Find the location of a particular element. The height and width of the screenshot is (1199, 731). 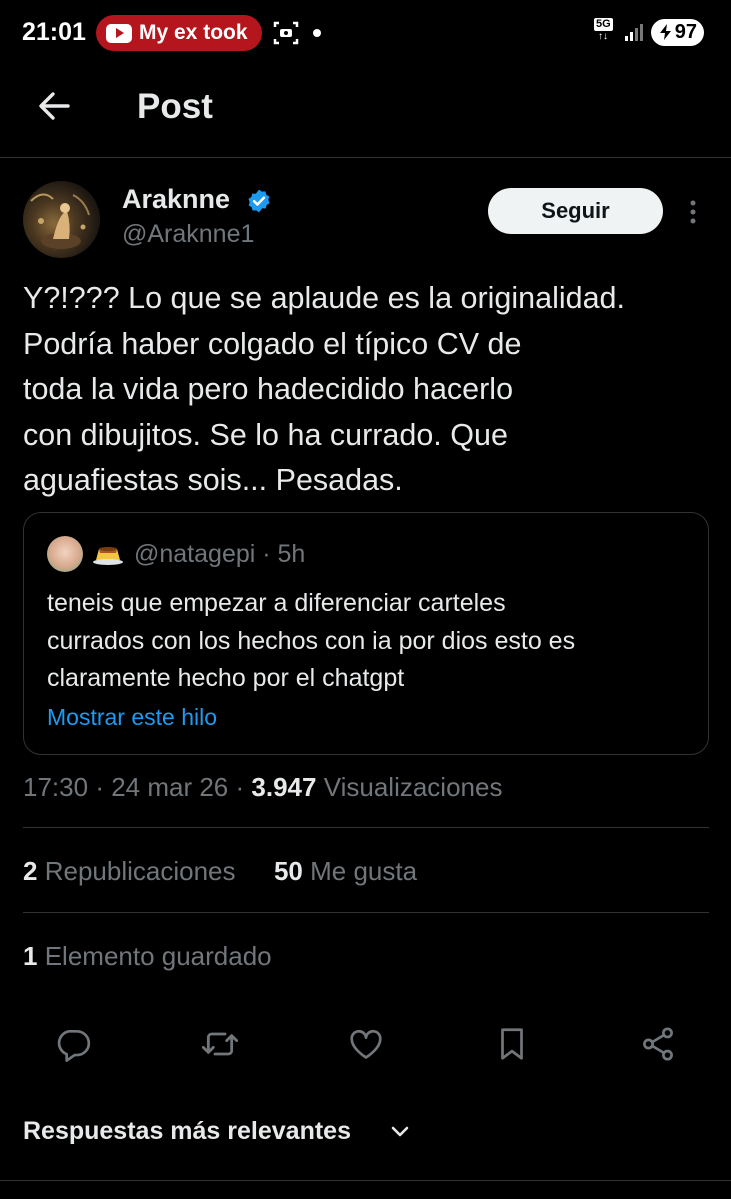

bookmark-button is located at coordinates (512, 1044).